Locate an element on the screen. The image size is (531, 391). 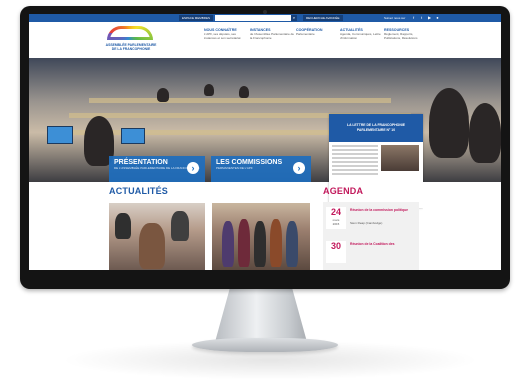
agenda-location: Siem Reap (Cambodge) is located at coordinates (366, 223).